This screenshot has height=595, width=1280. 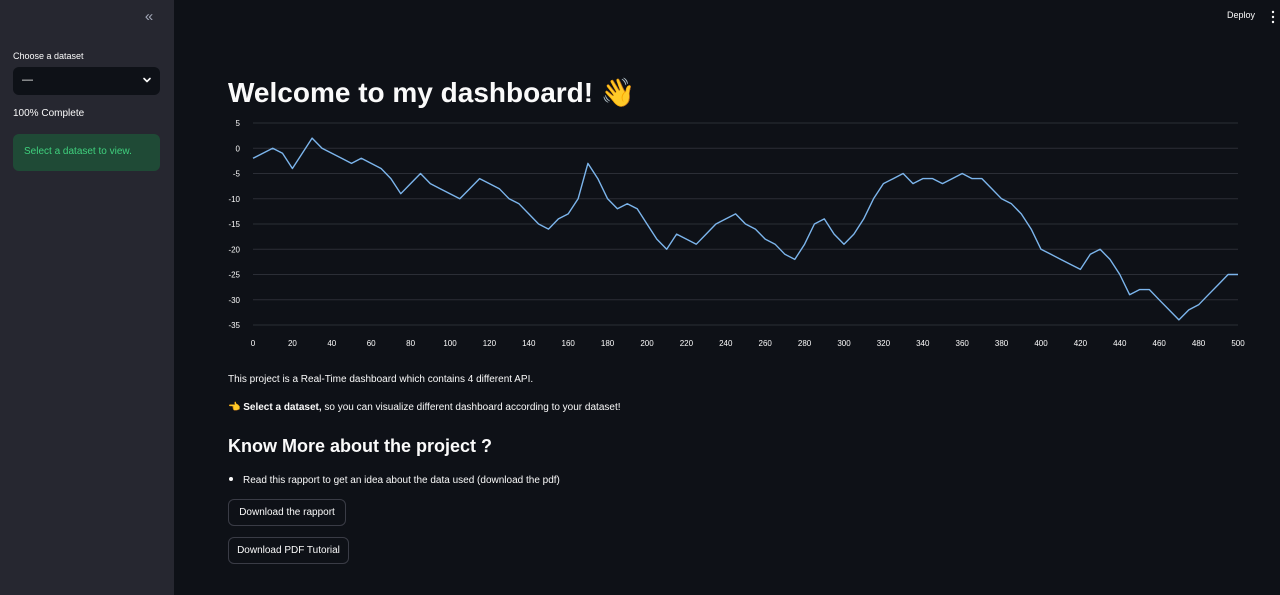 What do you see at coordinates (86, 81) in the screenshot?
I see `dataset-select: —` at bounding box center [86, 81].